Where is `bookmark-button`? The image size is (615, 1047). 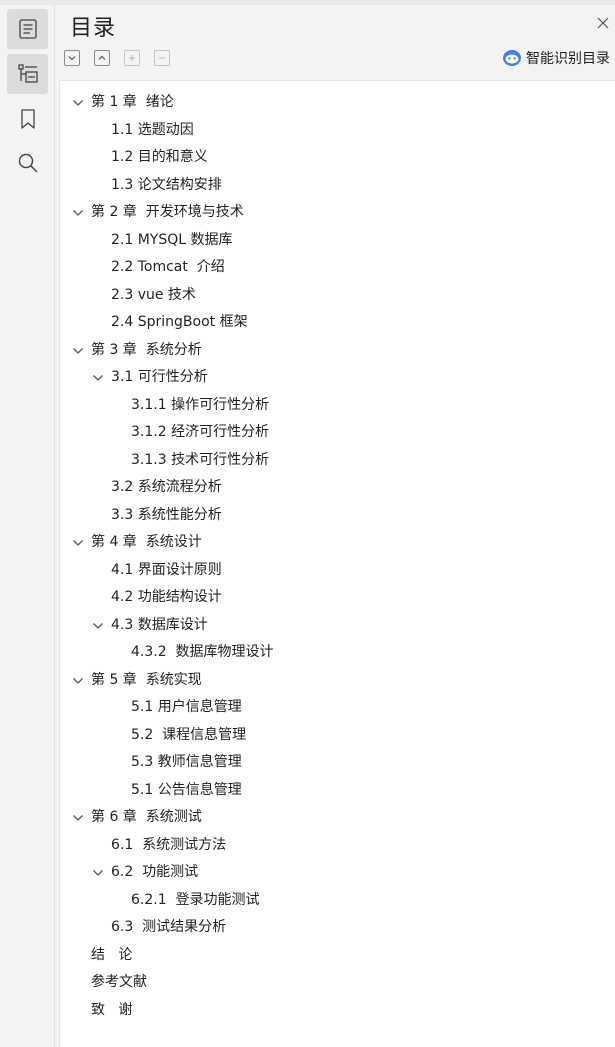
bookmark-button is located at coordinates (27, 119).